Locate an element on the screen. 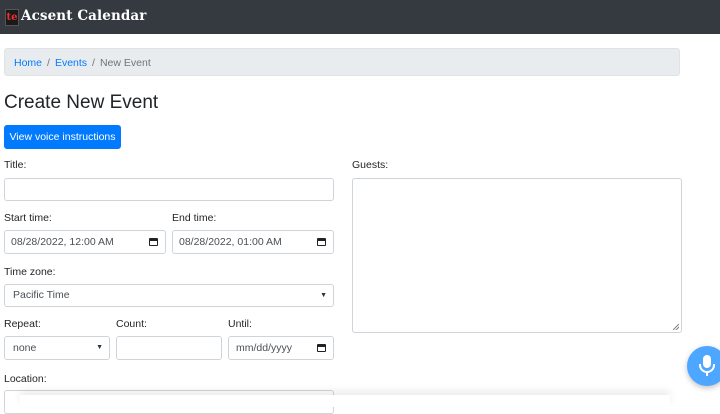 Image resolution: width=720 pixels, height=414 pixels. brand-name: Acsent Calendar is located at coordinates (83, 16).